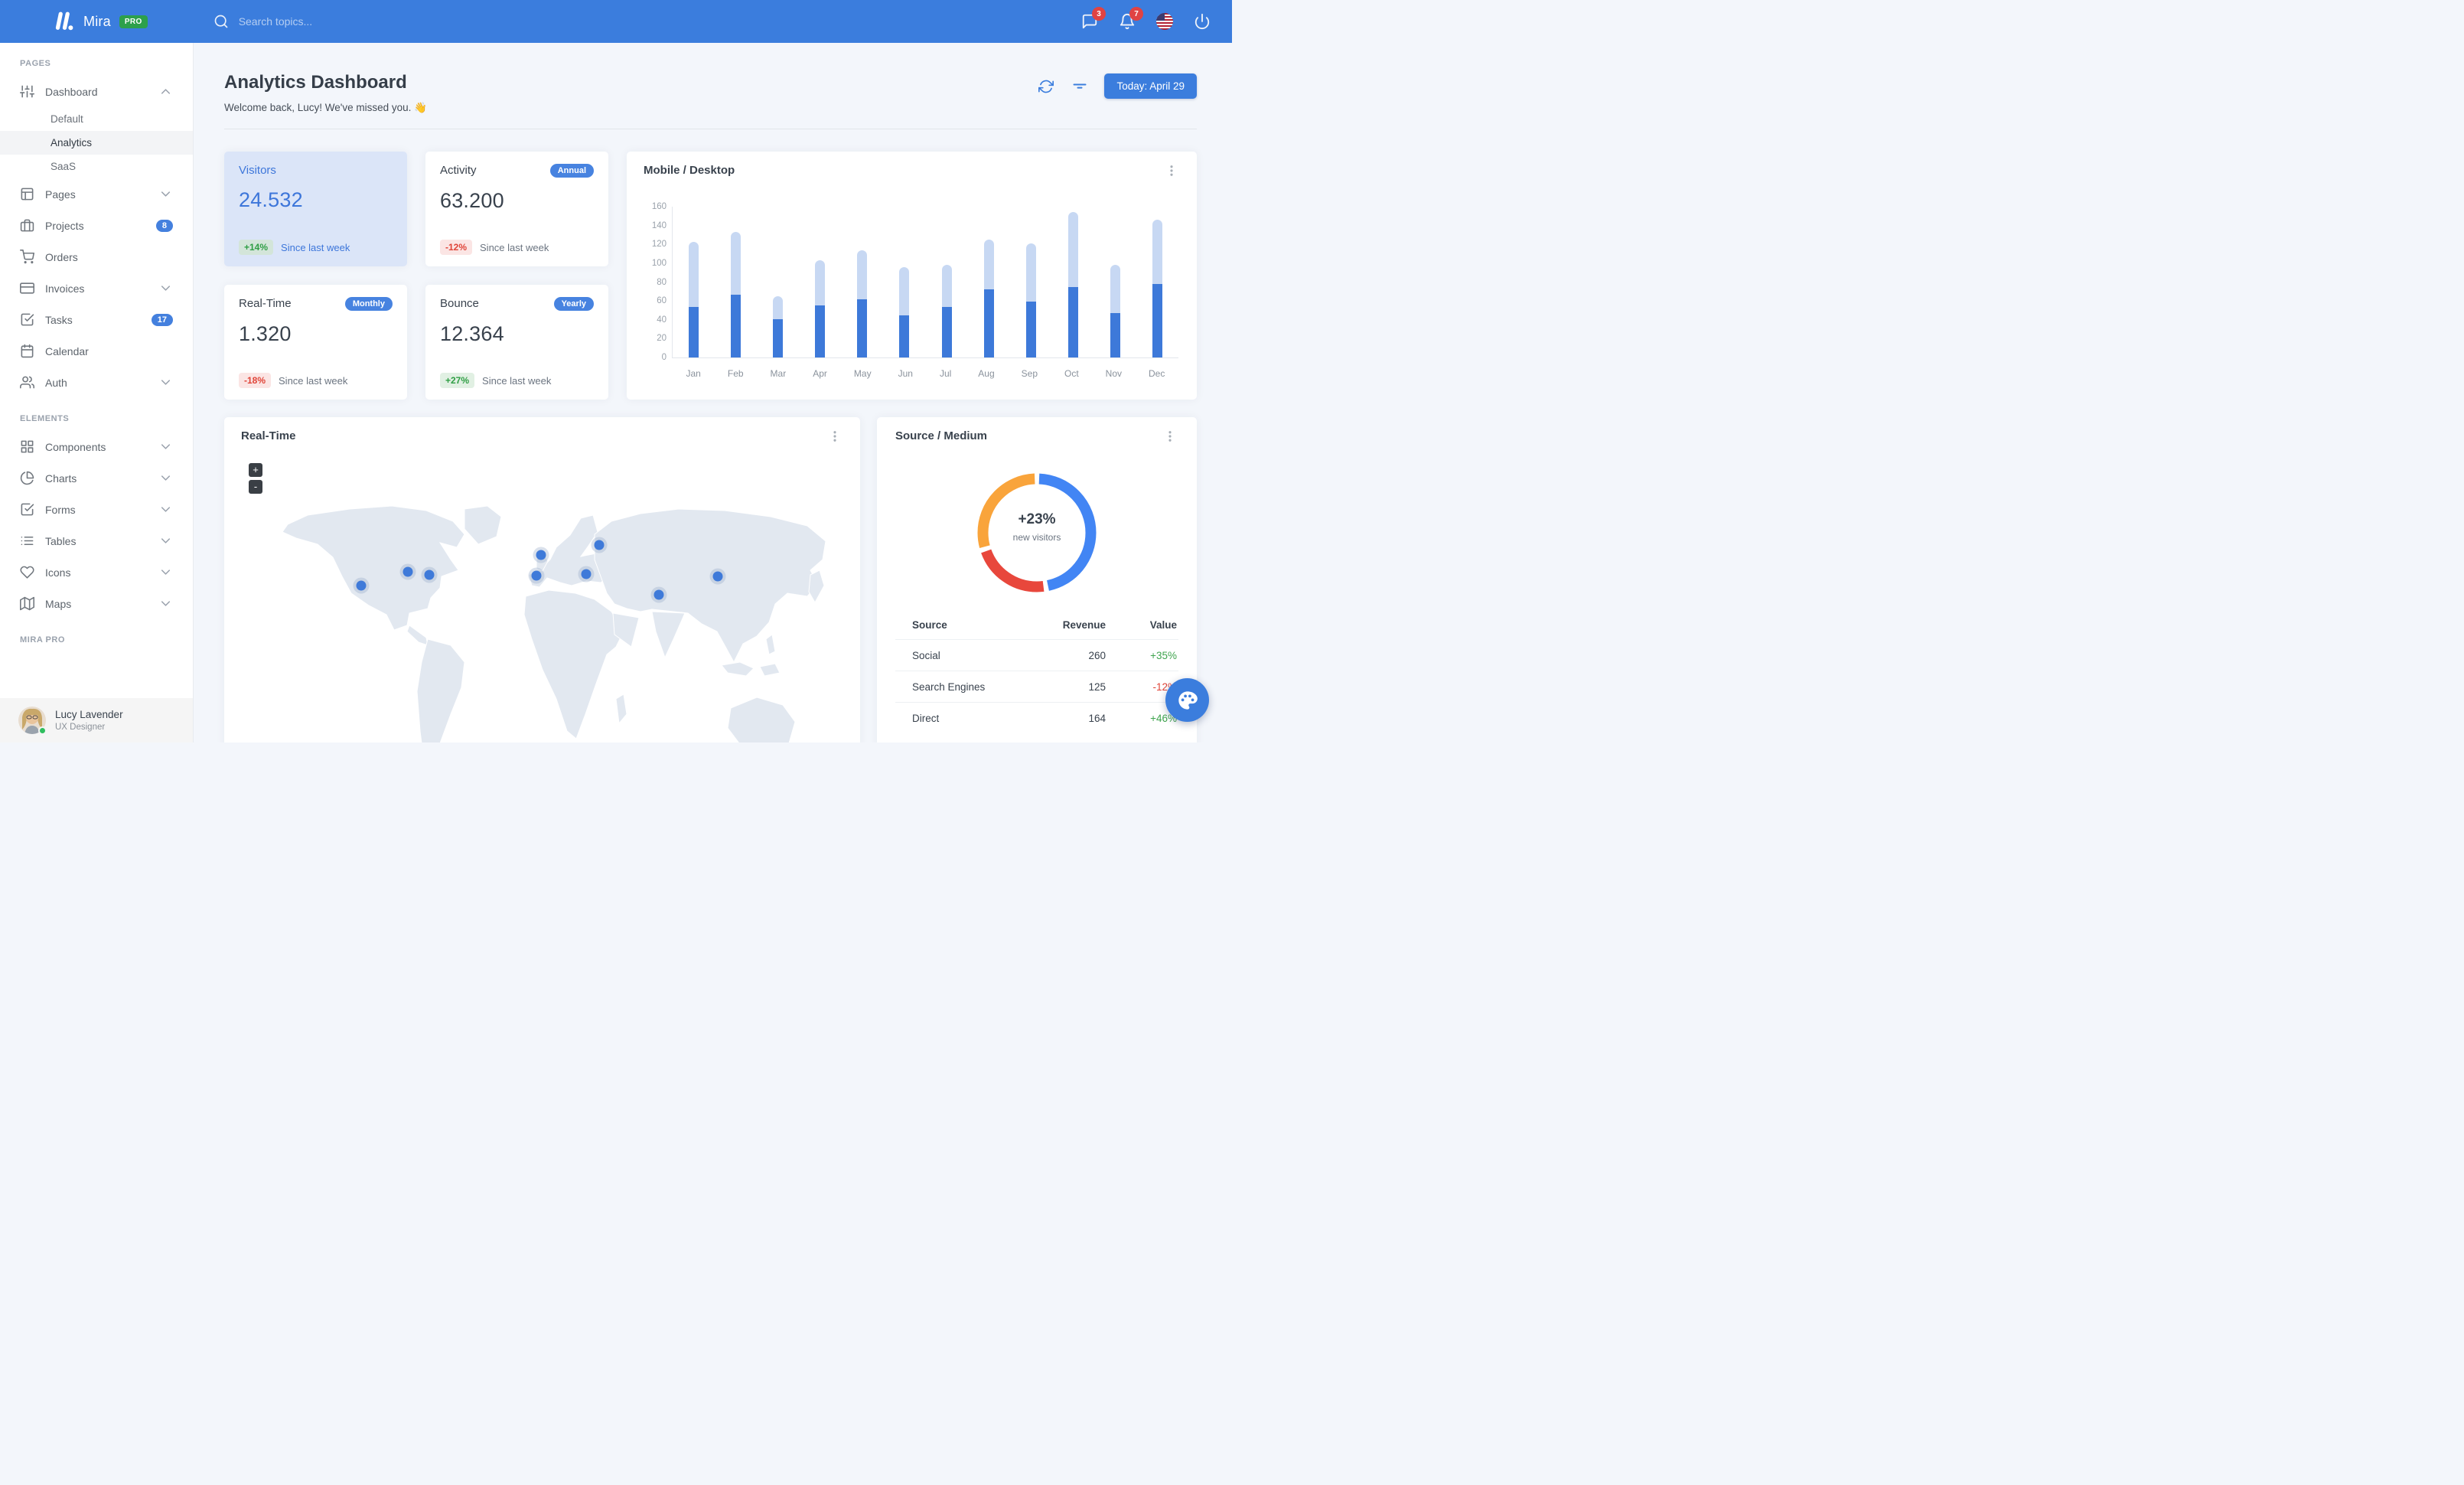 This screenshot has width=2464, height=1485. Describe the element at coordinates (1029, 373) in the screenshot. I see `x-axis-label: Sep` at that location.